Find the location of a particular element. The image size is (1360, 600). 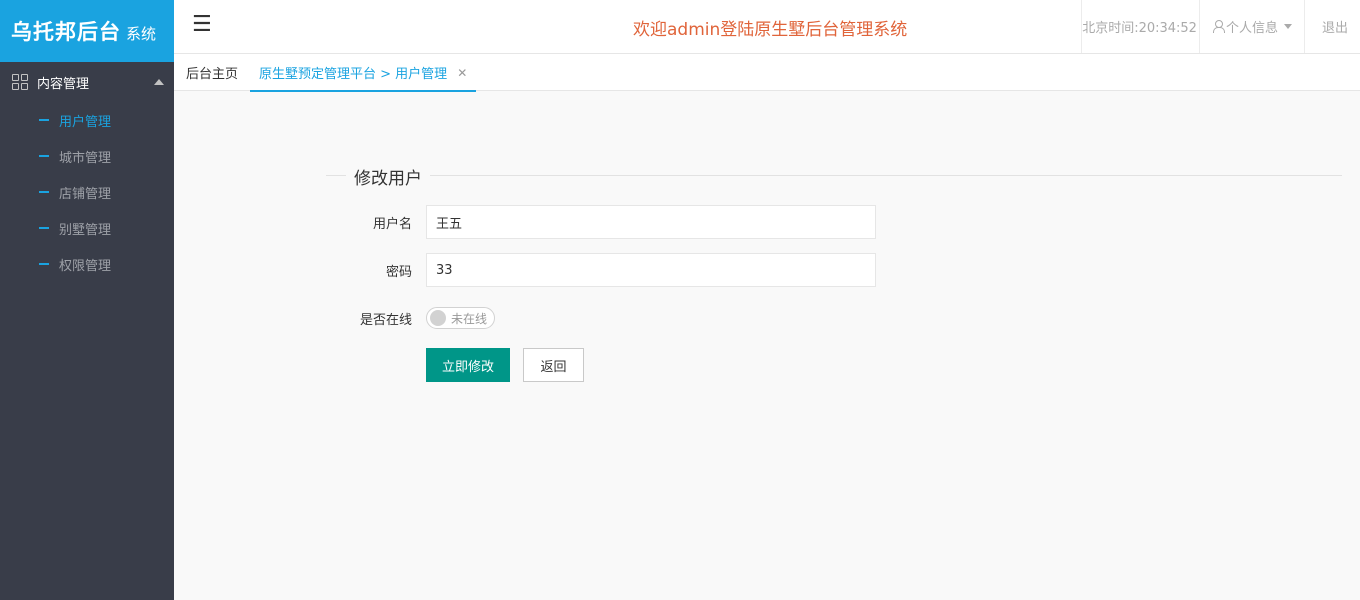

sidebar-item-label: 店铺管理 is located at coordinates (85, 194).